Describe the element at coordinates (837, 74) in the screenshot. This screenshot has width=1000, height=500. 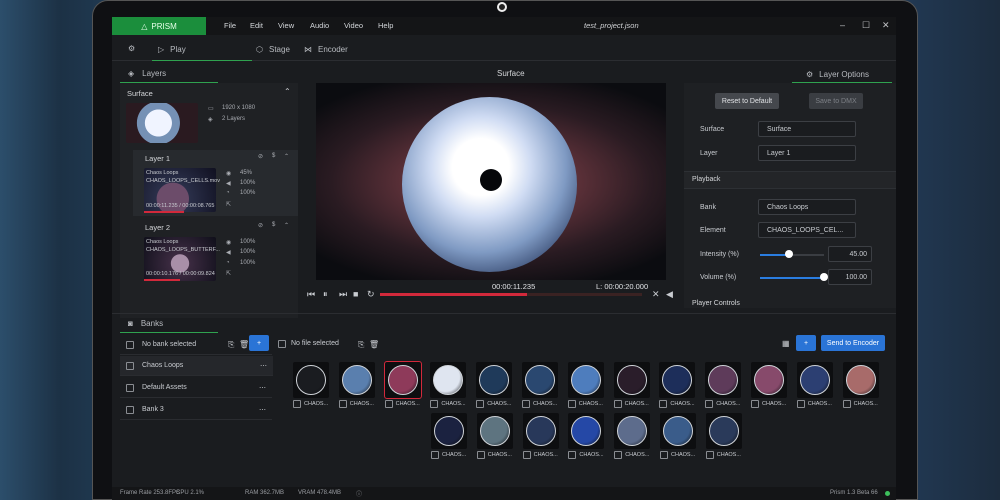
I see `layer-options-header: ⚙ Layer Options` at that location.